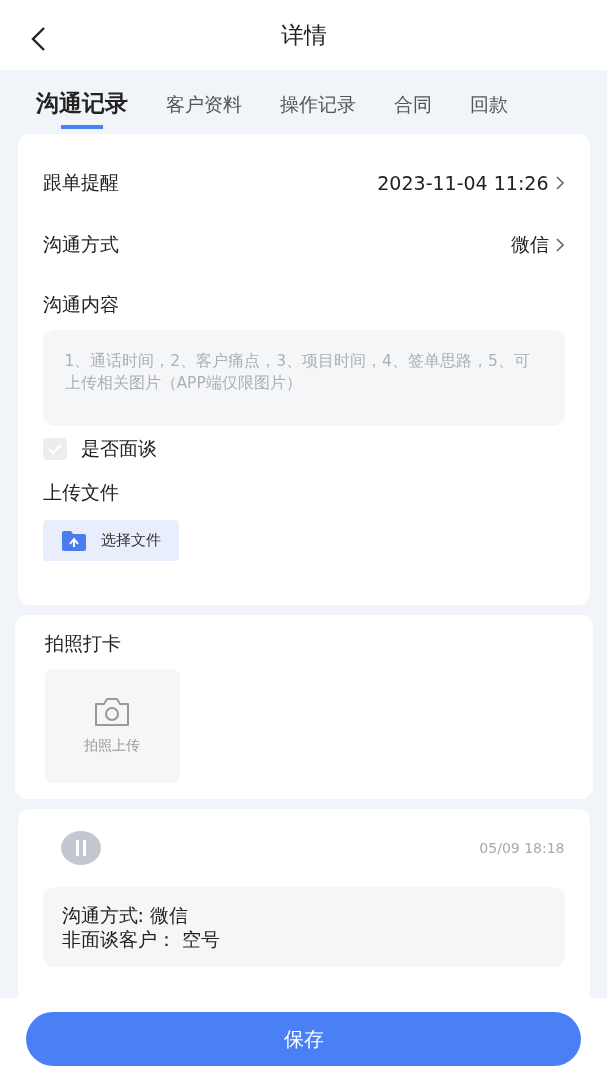 This screenshot has height=1080, width=607. What do you see at coordinates (522, 848) in the screenshot?
I see `record-time: 05/09 18:18` at bounding box center [522, 848].